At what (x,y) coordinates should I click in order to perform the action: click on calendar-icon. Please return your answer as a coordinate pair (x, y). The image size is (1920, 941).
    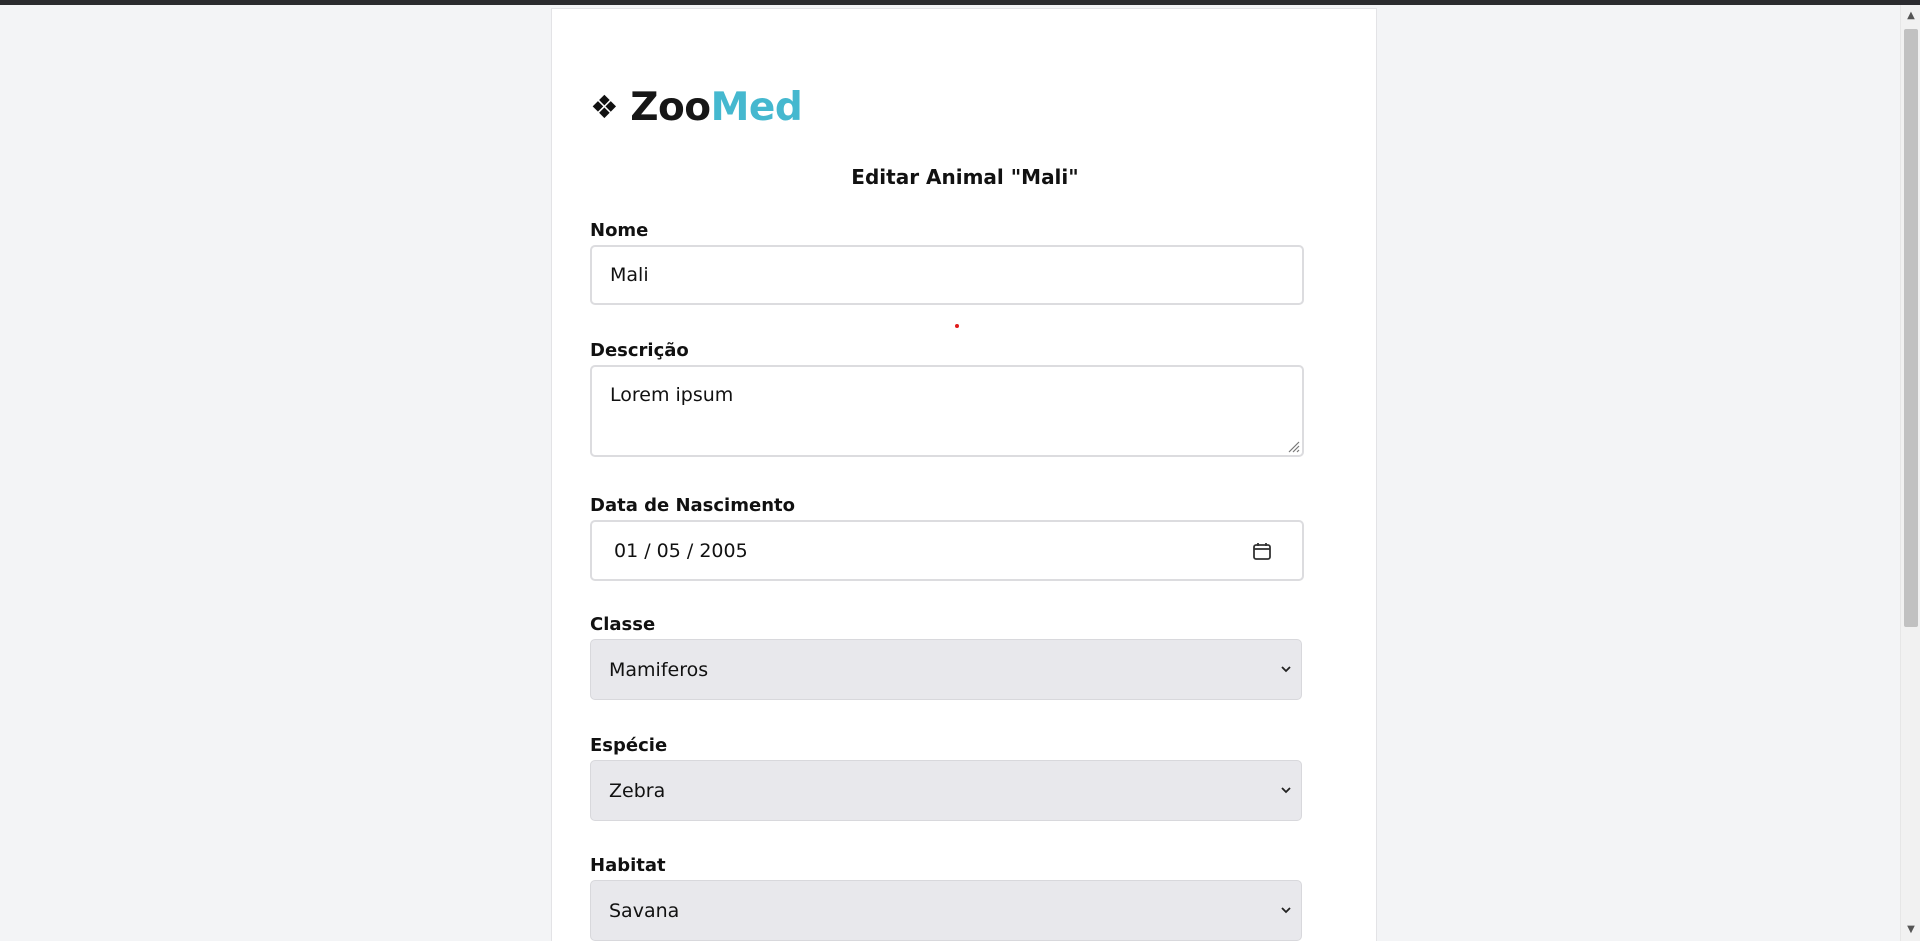
    Looking at the image, I should click on (1262, 551).